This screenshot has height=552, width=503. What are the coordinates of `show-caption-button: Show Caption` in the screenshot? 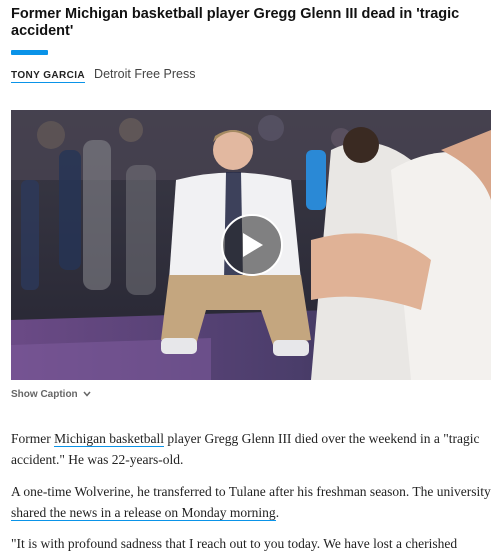 It's located at (51, 394).